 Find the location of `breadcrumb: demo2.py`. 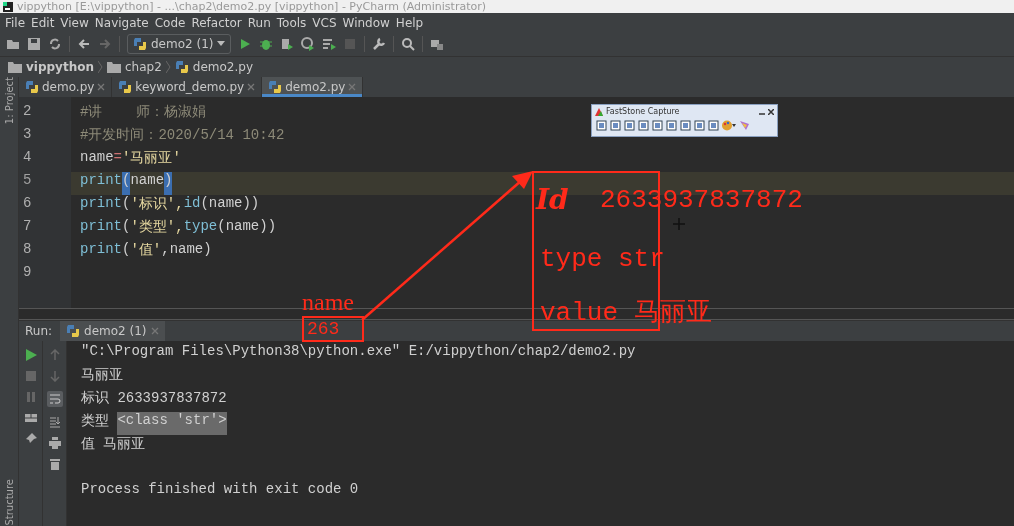

breadcrumb: demo2.py is located at coordinates (223, 67).